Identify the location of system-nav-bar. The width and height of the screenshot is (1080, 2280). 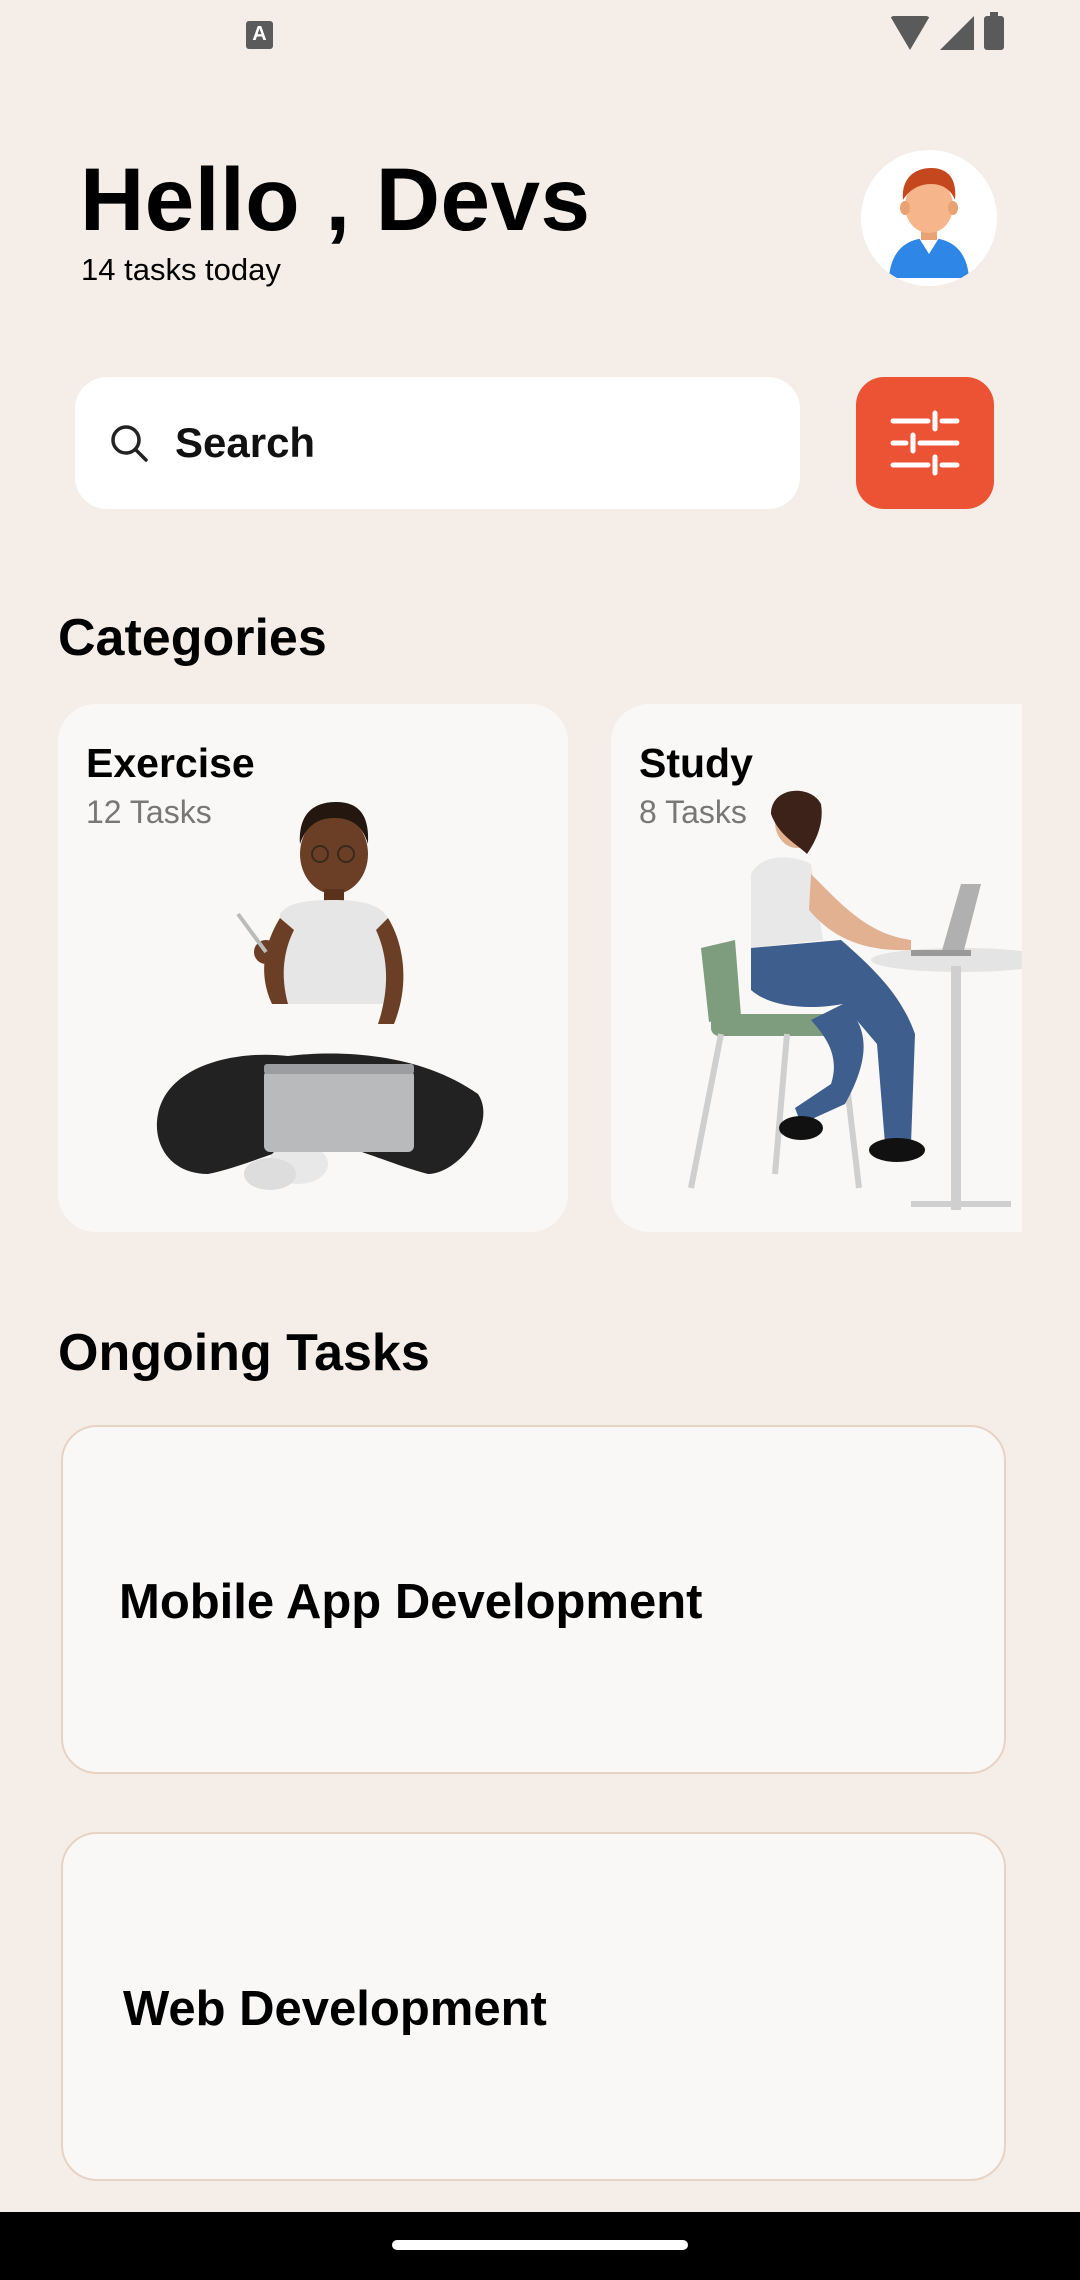
(540, 2246).